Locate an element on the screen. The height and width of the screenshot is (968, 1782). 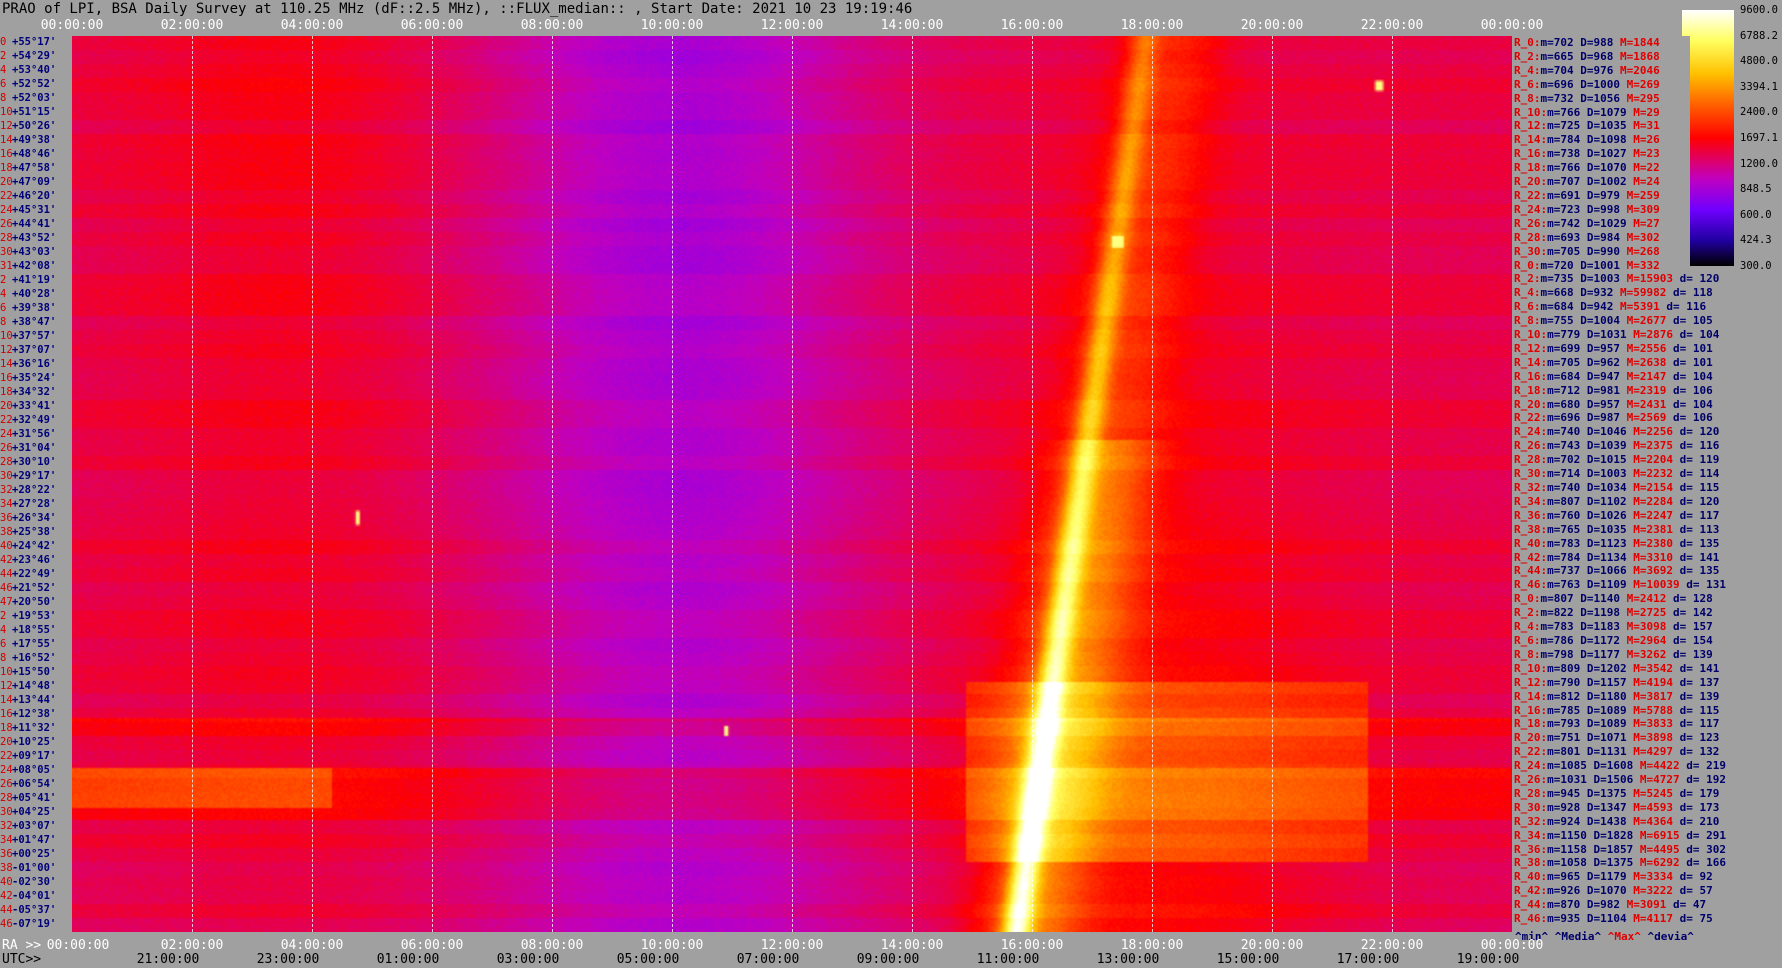
stat-max: M=3091 is located at coordinates (1646, 905).